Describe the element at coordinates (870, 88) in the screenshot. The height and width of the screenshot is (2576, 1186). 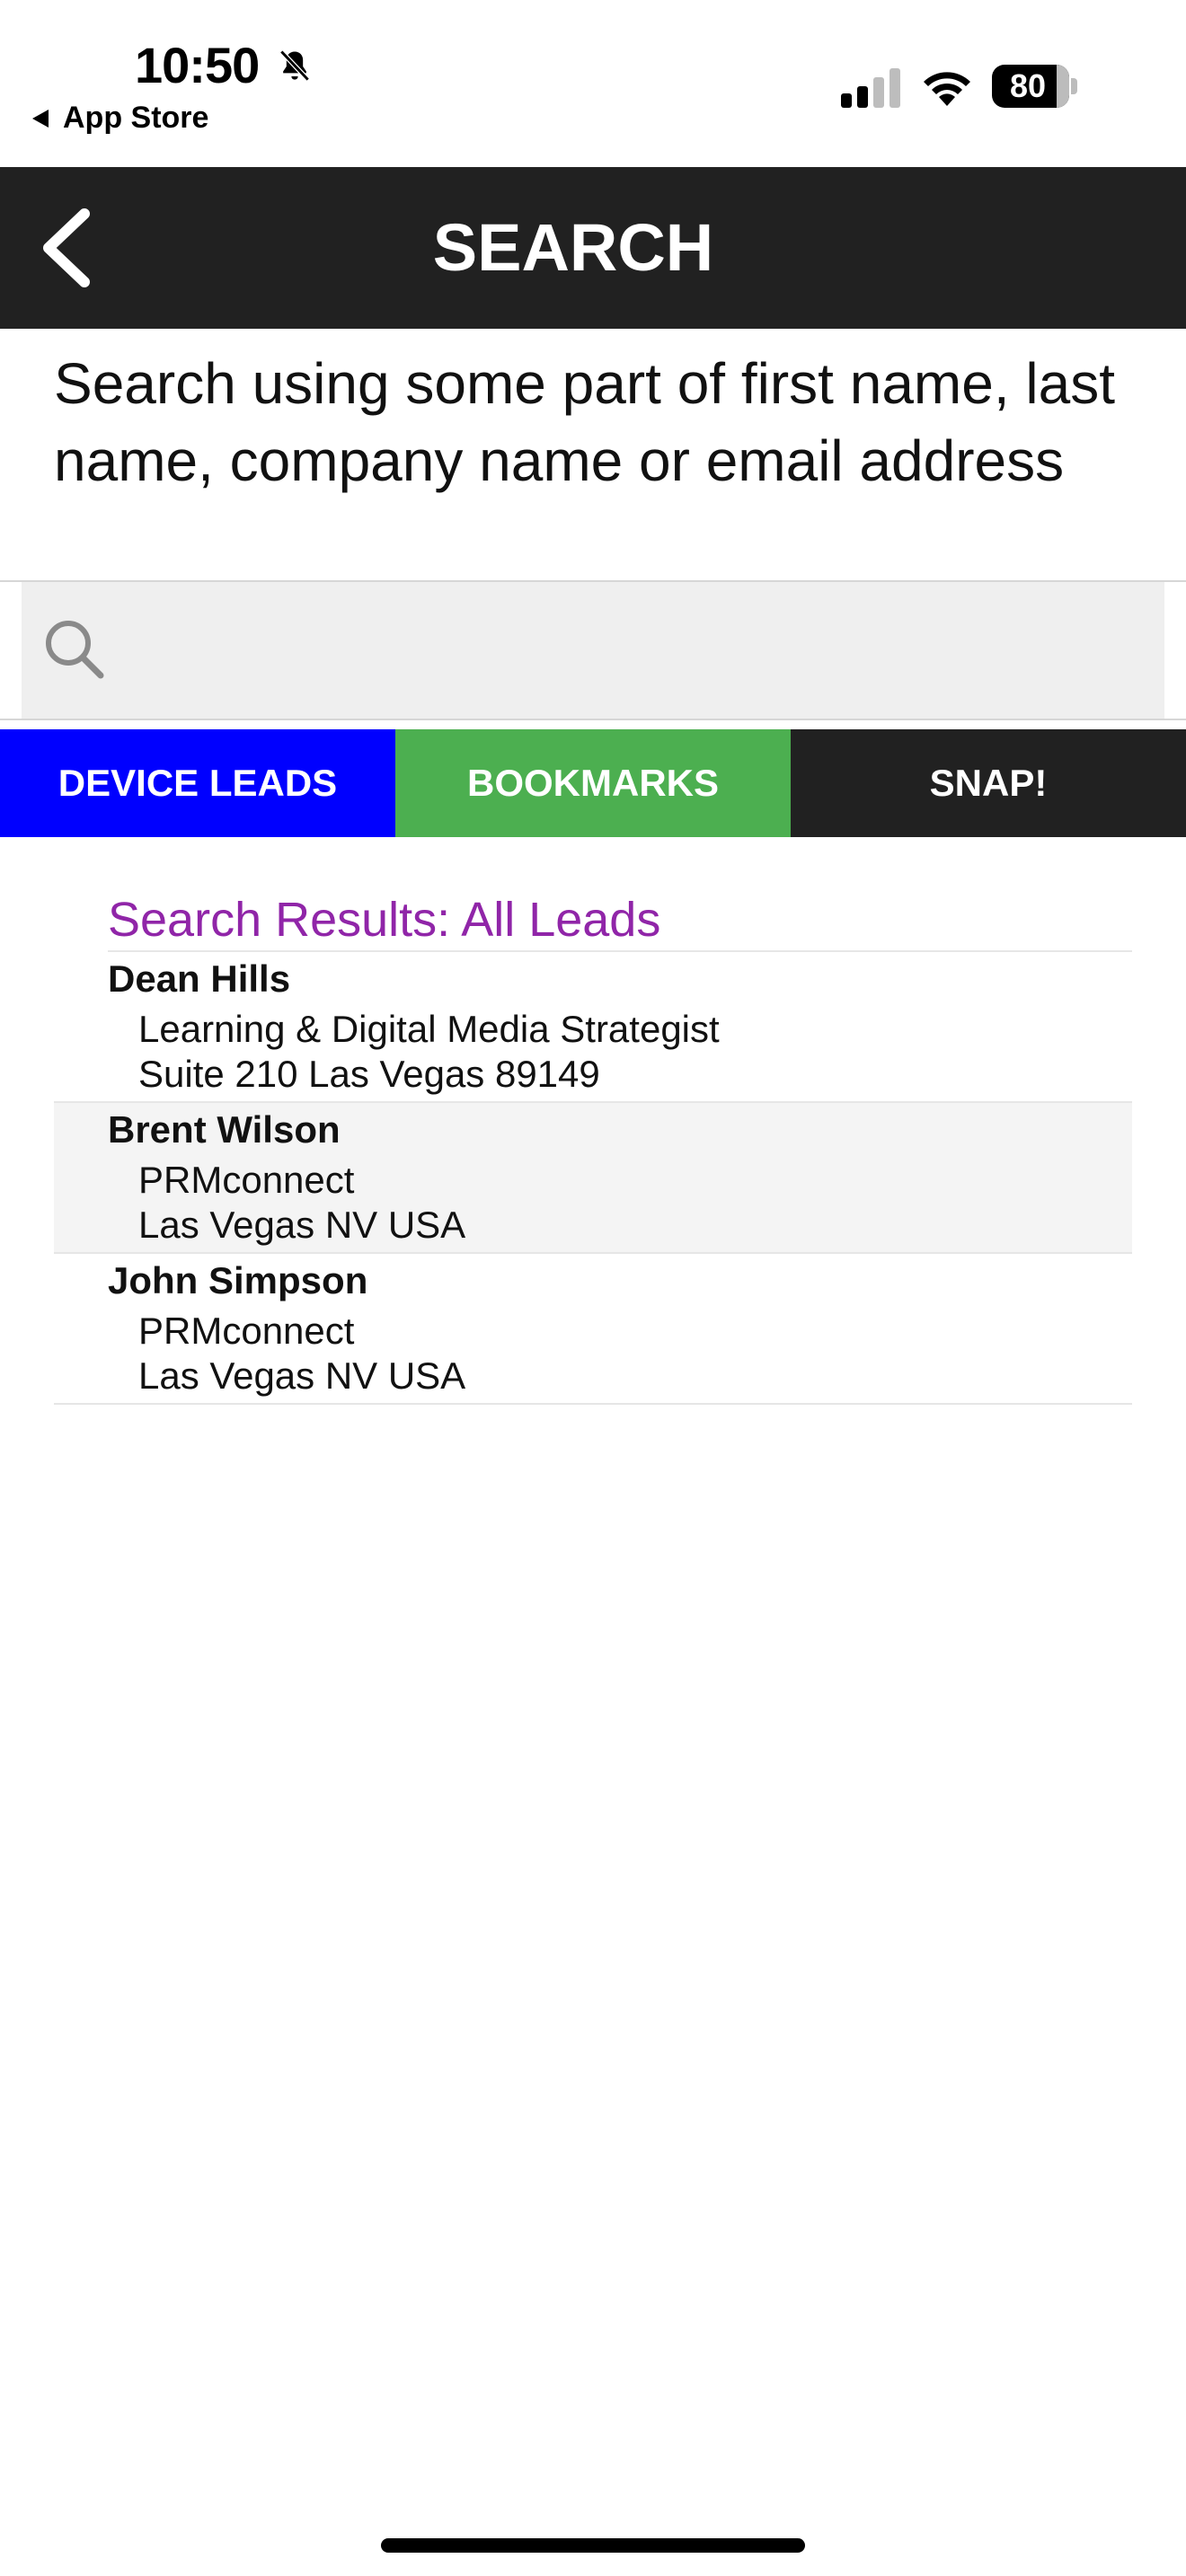
I see `cellular-signal-icon` at that location.